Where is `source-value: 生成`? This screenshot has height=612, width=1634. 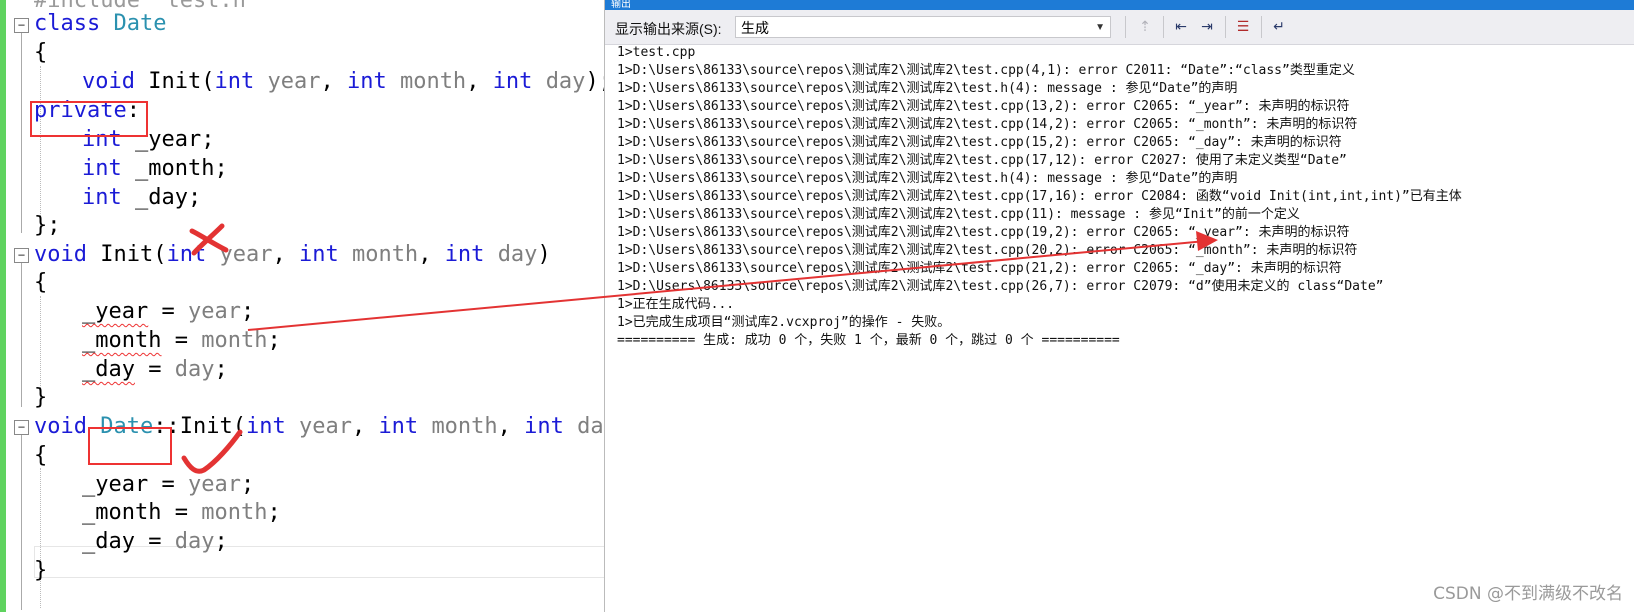
source-value: 生成 is located at coordinates (755, 28).